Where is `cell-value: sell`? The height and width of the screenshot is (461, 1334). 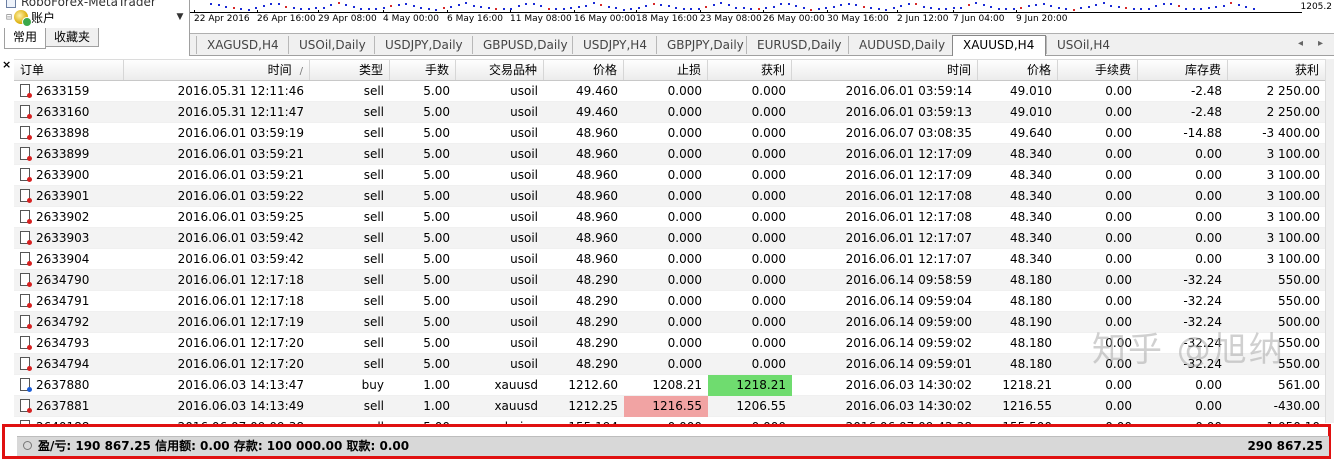 cell-value: sell is located at coordinates (373, 301).